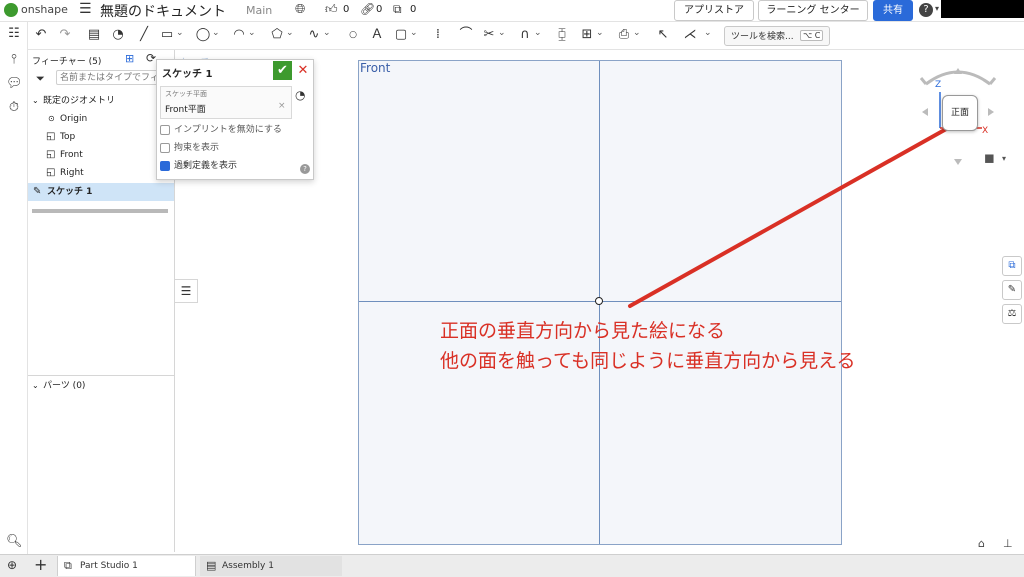 This screenshot has height=577, width=1024. Describe the element at coordinates (1012, 314) in the screenshot. I see `mass-properties-icon: ⚖` at that location.